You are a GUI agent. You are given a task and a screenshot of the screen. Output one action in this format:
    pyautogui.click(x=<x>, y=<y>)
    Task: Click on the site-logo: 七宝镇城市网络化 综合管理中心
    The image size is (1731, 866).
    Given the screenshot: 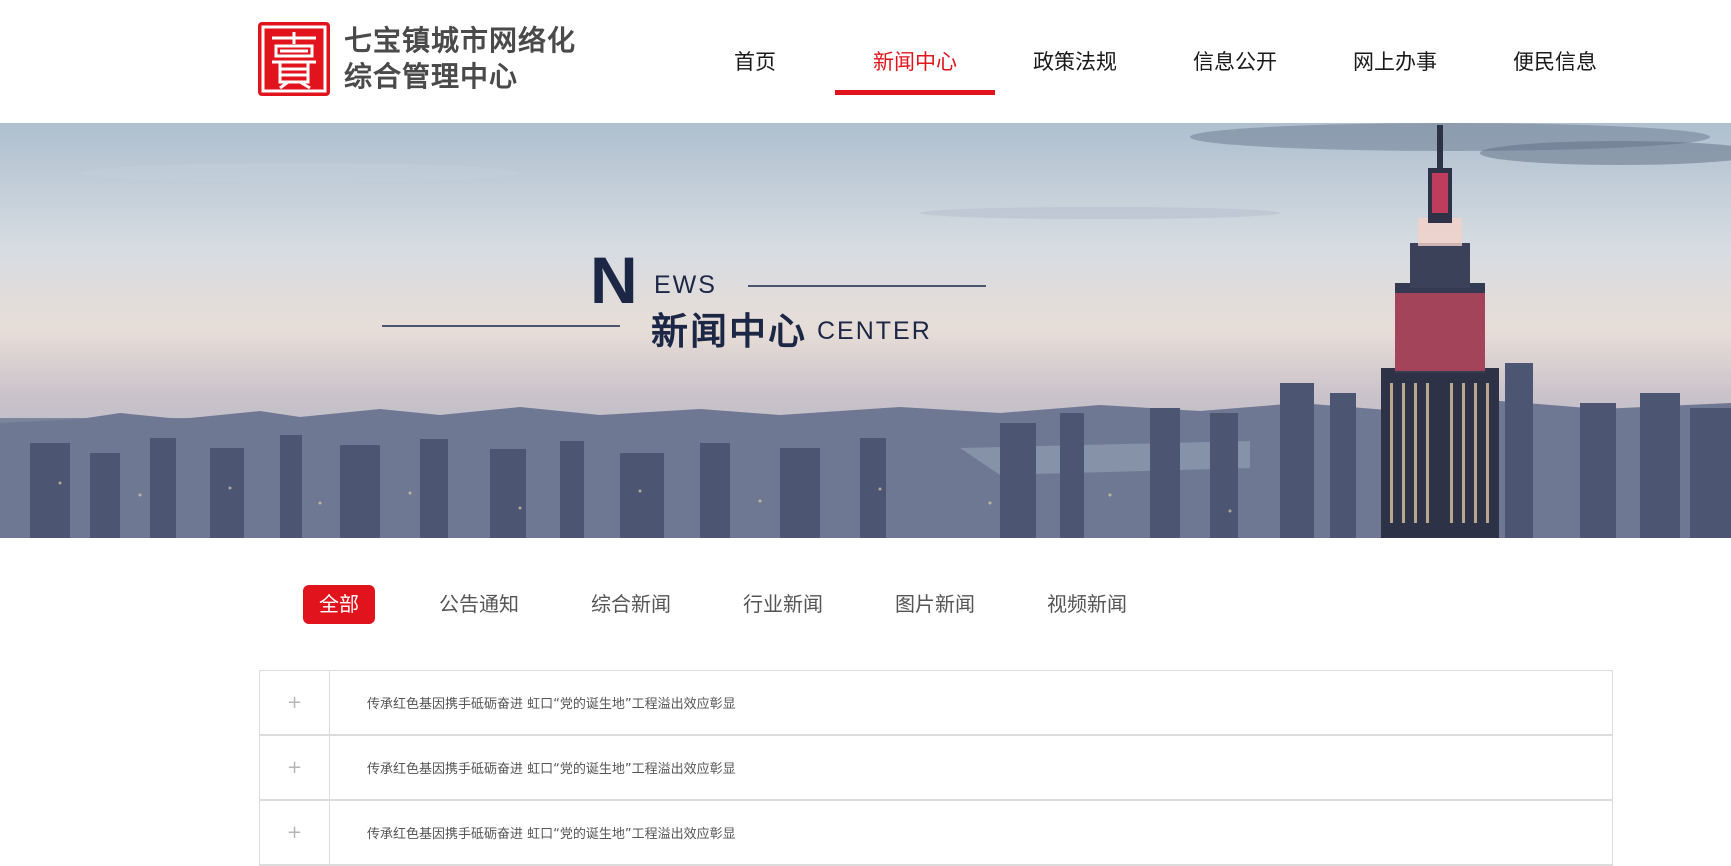 What is the action you would take?
    pyautogui.click(x=417, y=59)
    